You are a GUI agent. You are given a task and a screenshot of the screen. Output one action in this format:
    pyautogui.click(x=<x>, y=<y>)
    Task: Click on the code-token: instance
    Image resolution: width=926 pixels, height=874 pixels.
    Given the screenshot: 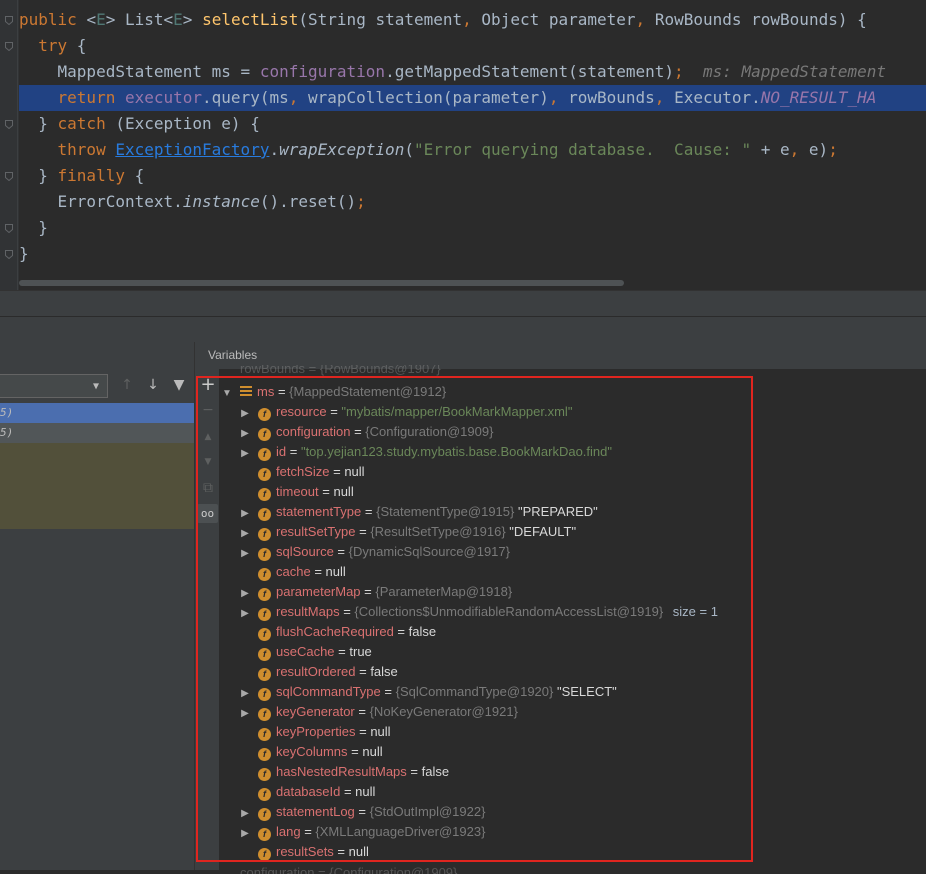 What is the action you would take?
    pyautogui.click(x=221, y=201)
    